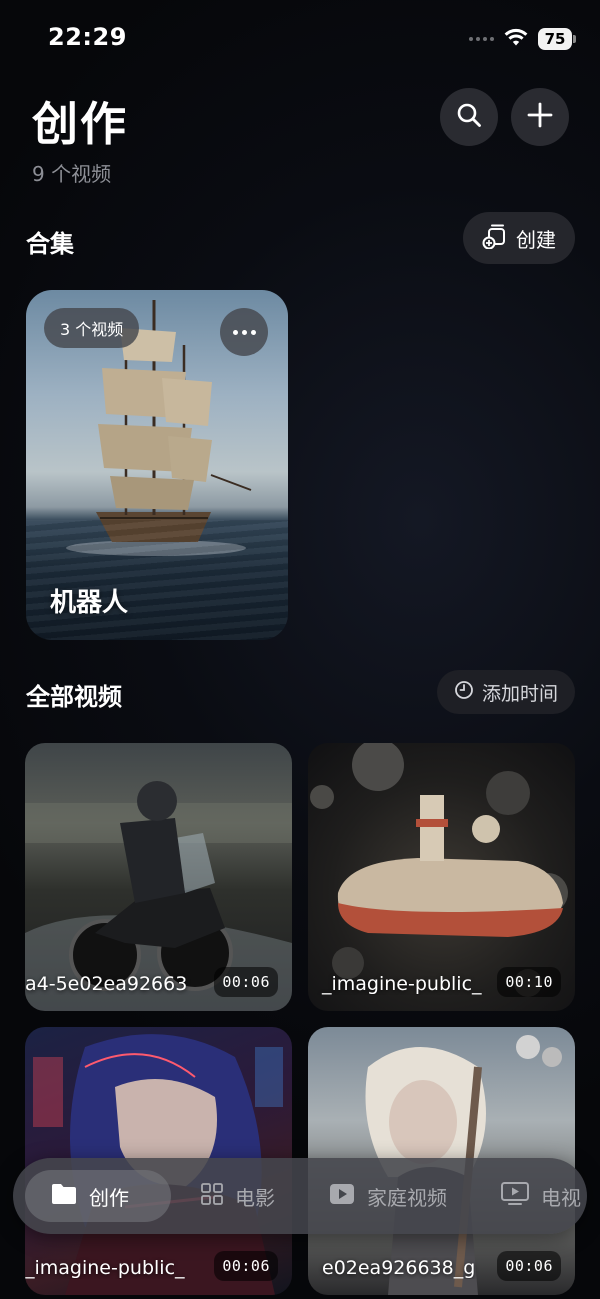  What do you see at coordinates (464, 692) in the screenshot?
I see `clock-icon` at bounding box center [464, 692].